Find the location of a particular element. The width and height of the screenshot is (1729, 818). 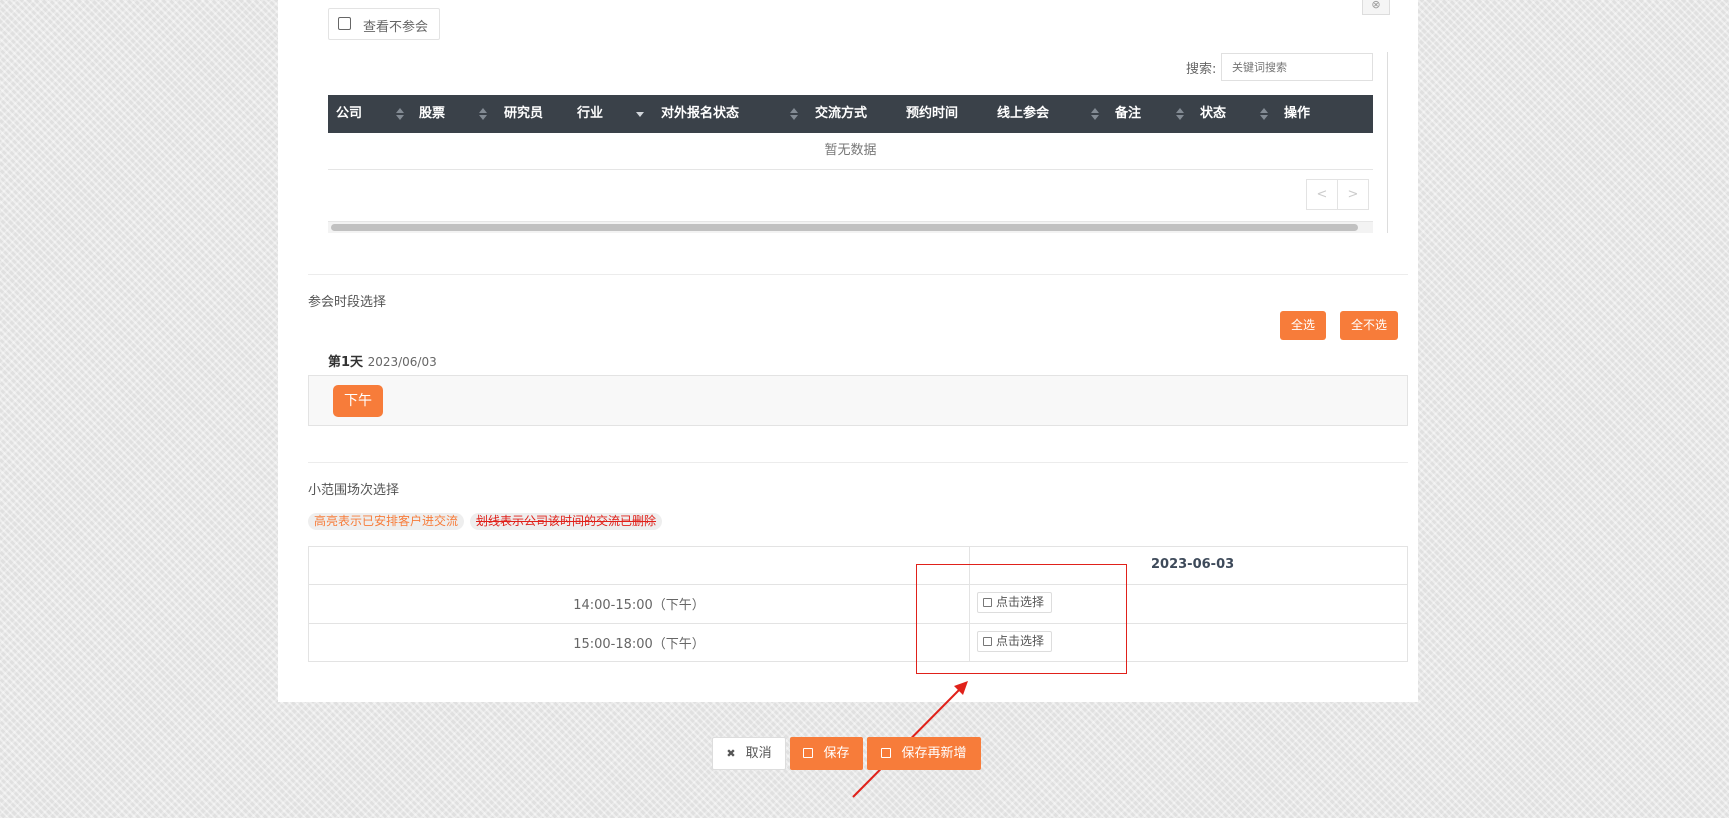

column-header: 预约时间 is located at coordinates (932, 114).